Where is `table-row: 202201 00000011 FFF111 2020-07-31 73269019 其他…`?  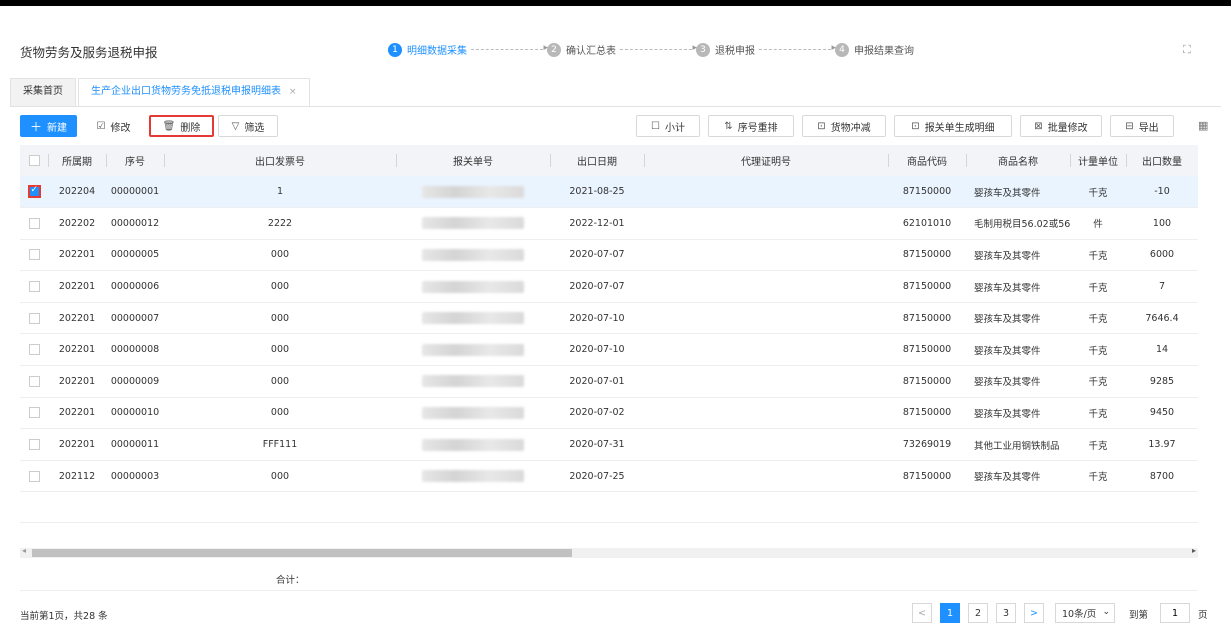
table-row: 202201 00000011 FFF111 2020-07-31 73269019 其他… is located at coordinates (609, 444).